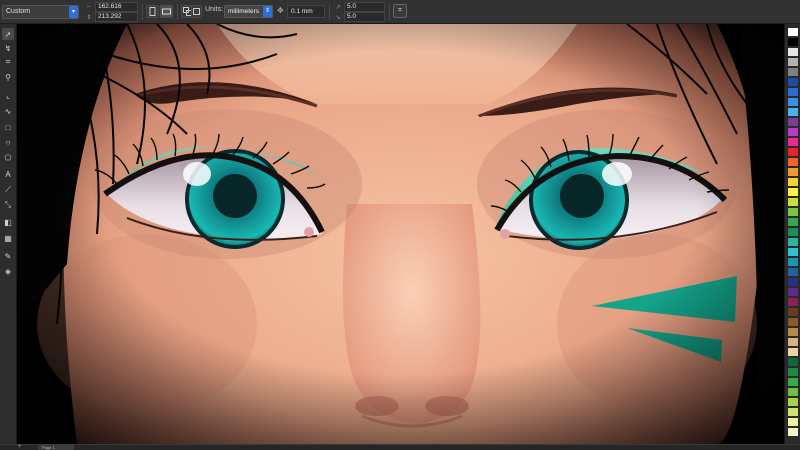 The height and width of the screenshot is (450, 800). I want to click on ellipse-tool-icon: ○, so click(8, 142).